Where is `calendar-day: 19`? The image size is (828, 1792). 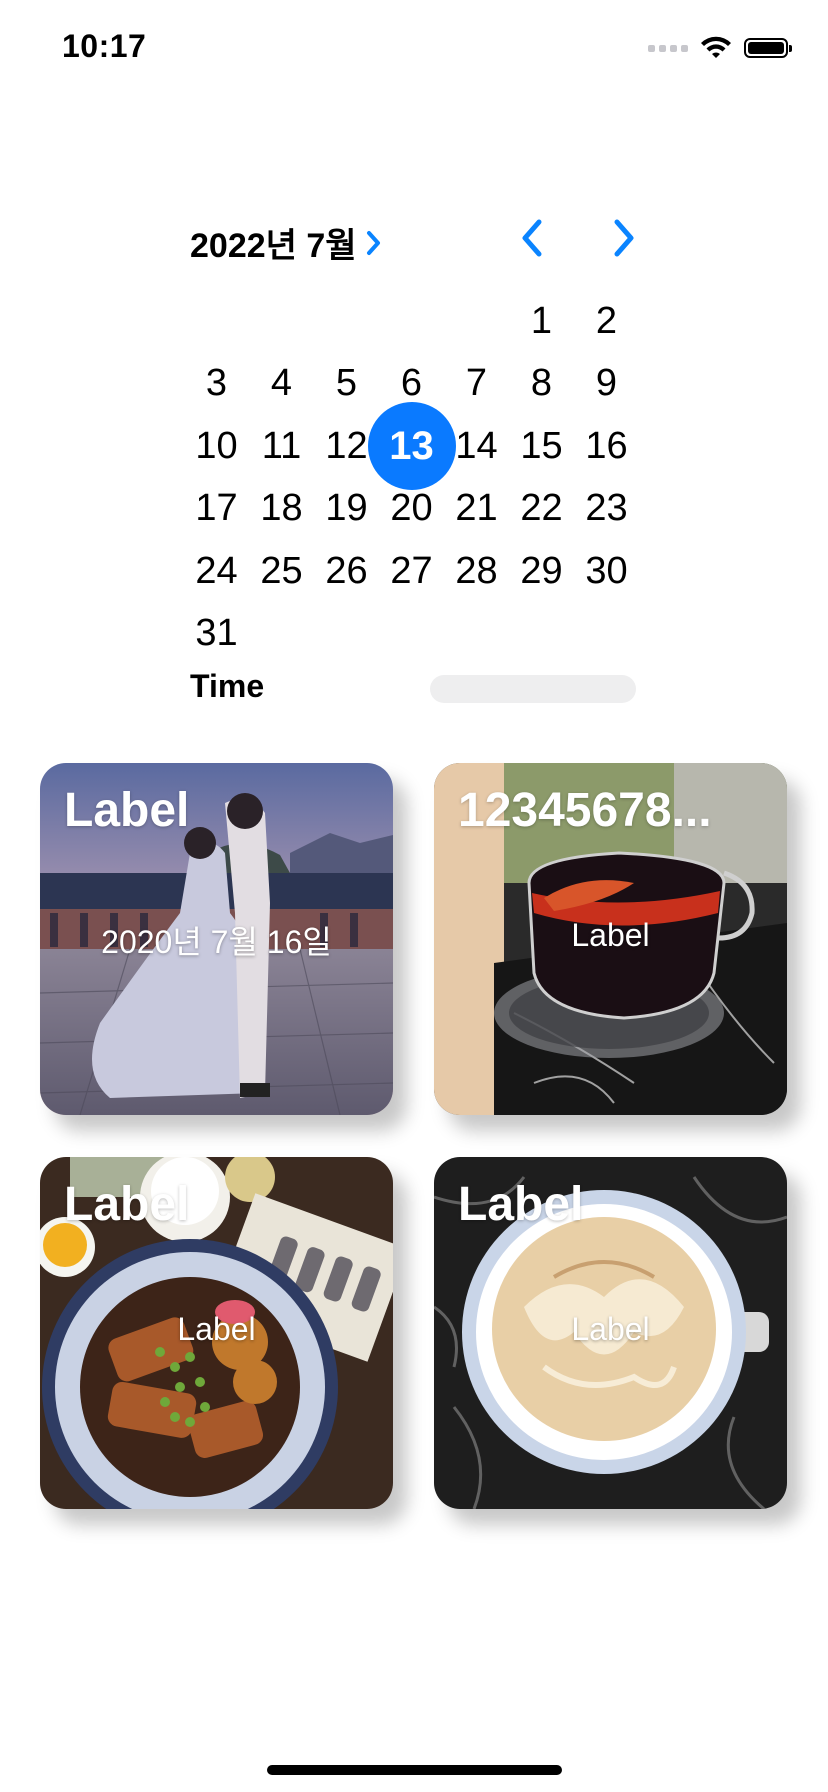
calendar-day: 19 is located at coordinates (346, 509).